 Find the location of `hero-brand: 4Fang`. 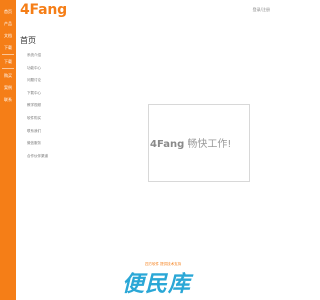

hero-brand: 4Fang is located at coordinates (167, 144).